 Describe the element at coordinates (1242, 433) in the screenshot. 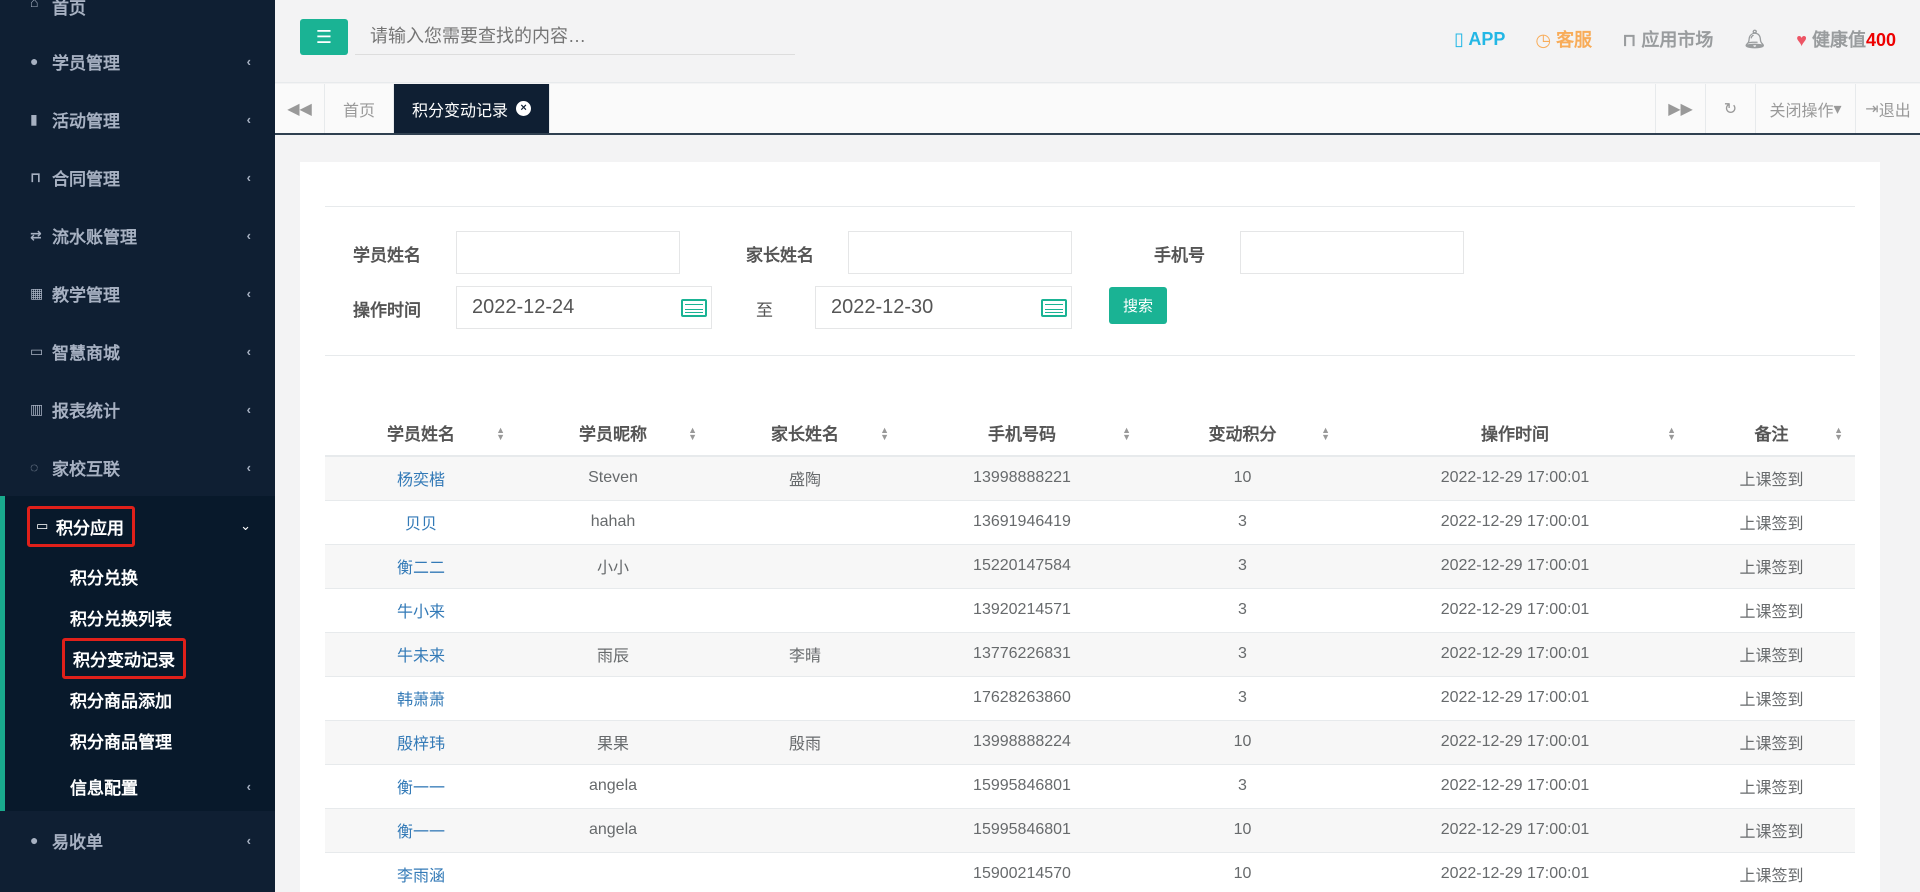

I see `column-header: 变动积分 ▲ ▼` at that location.